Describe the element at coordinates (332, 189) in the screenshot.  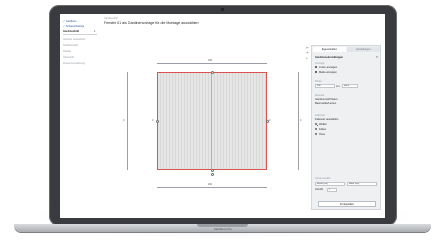
I see `quantity-input: 1` at that location.